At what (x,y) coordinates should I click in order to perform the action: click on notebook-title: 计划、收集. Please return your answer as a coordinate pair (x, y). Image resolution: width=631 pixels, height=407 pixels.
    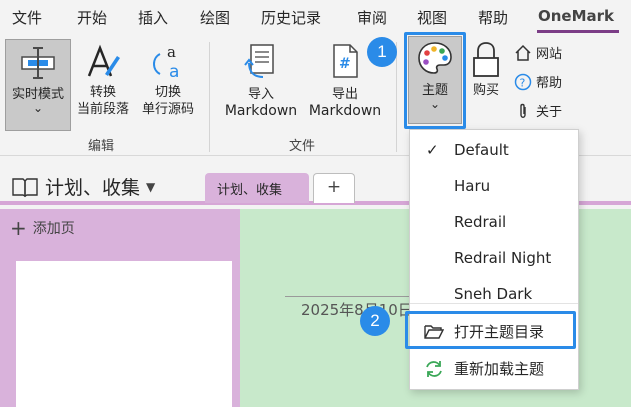
    Looking at the image, I should click on (93, 188).